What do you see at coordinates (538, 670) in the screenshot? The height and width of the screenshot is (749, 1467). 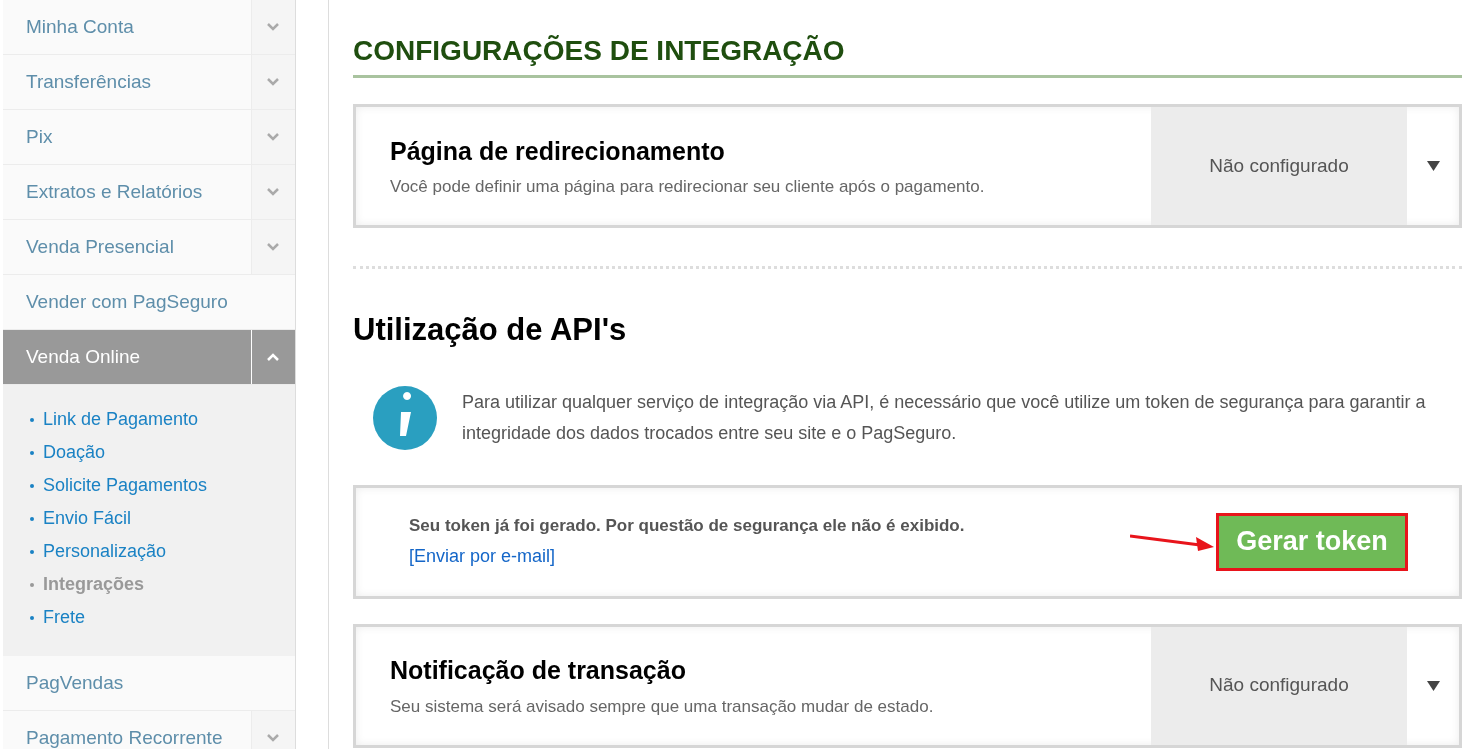 I see `card-title: Notificação de transação` at bounding box center [538, 670].